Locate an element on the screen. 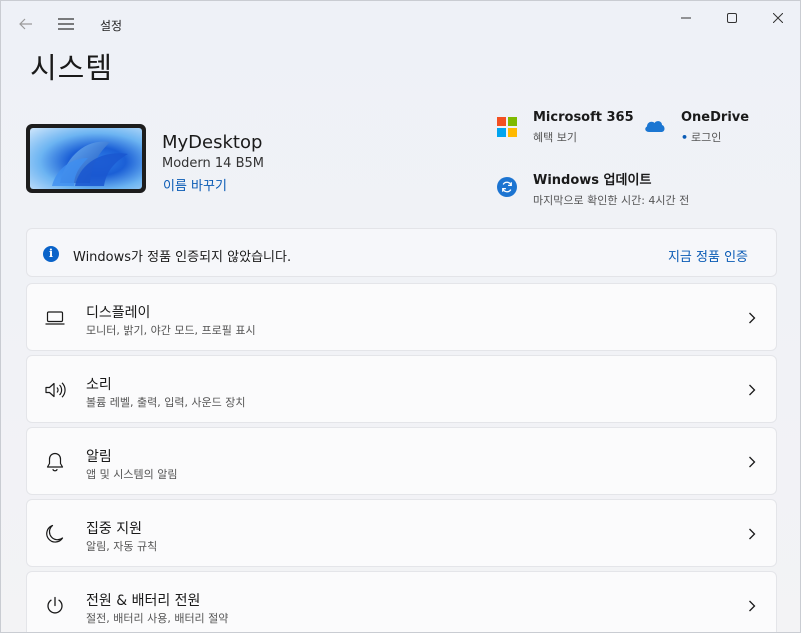  rename-device-link: 이름 바꾸기 is located at coordinates (195, 184).